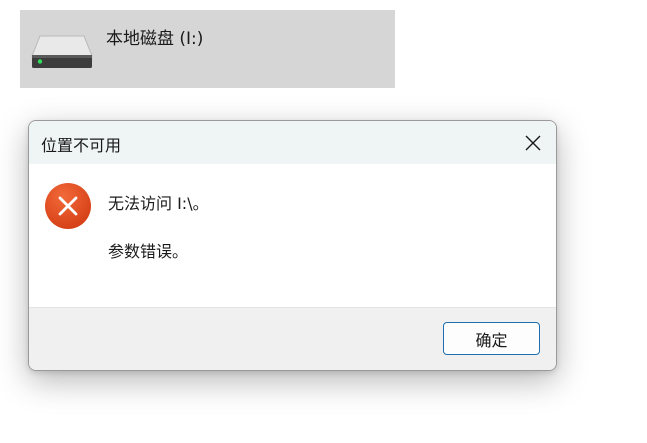 The height and width of the screenshot is (443, 647). What do you see at coordinates (155, 39) in the screenshot?
I see `drive-label: 本地磁盘 (I:)` at bounding box center [155, 39].